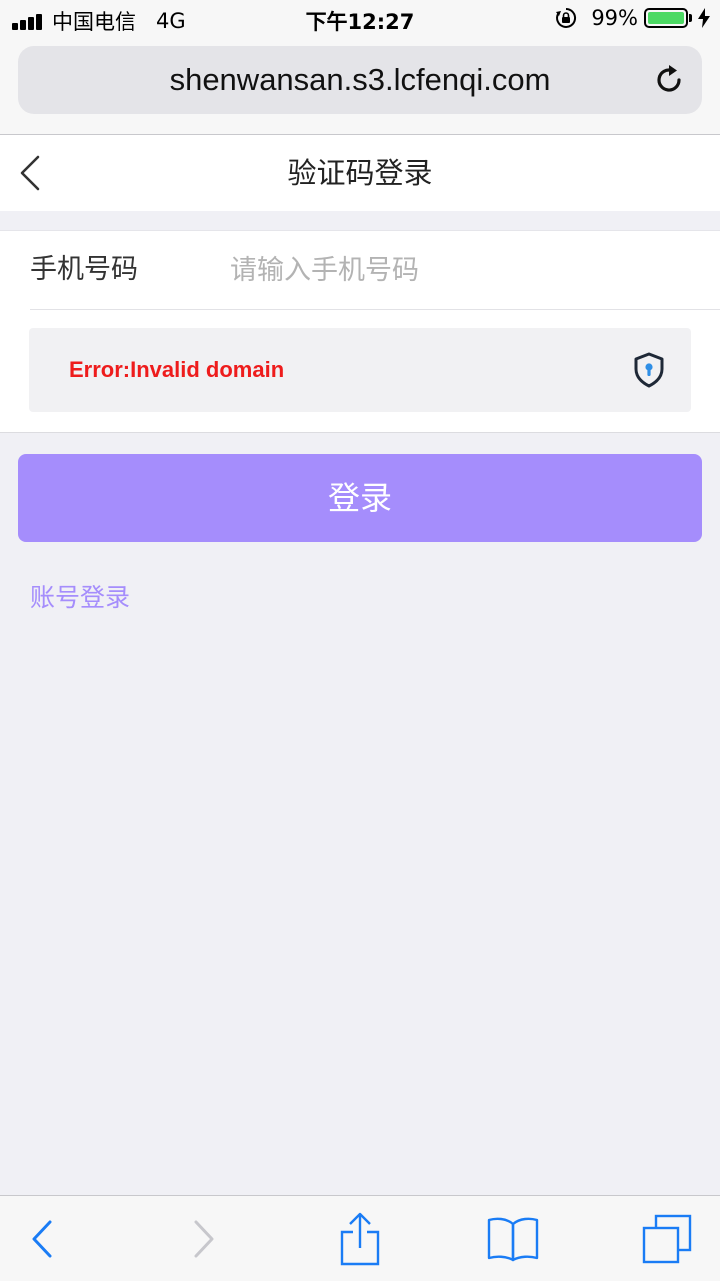 The image size is (720, 1281). What do you see at coordinates (360, 498) in the screenshot?
I see `login-button: 登录` at bounding box center [360, 498].